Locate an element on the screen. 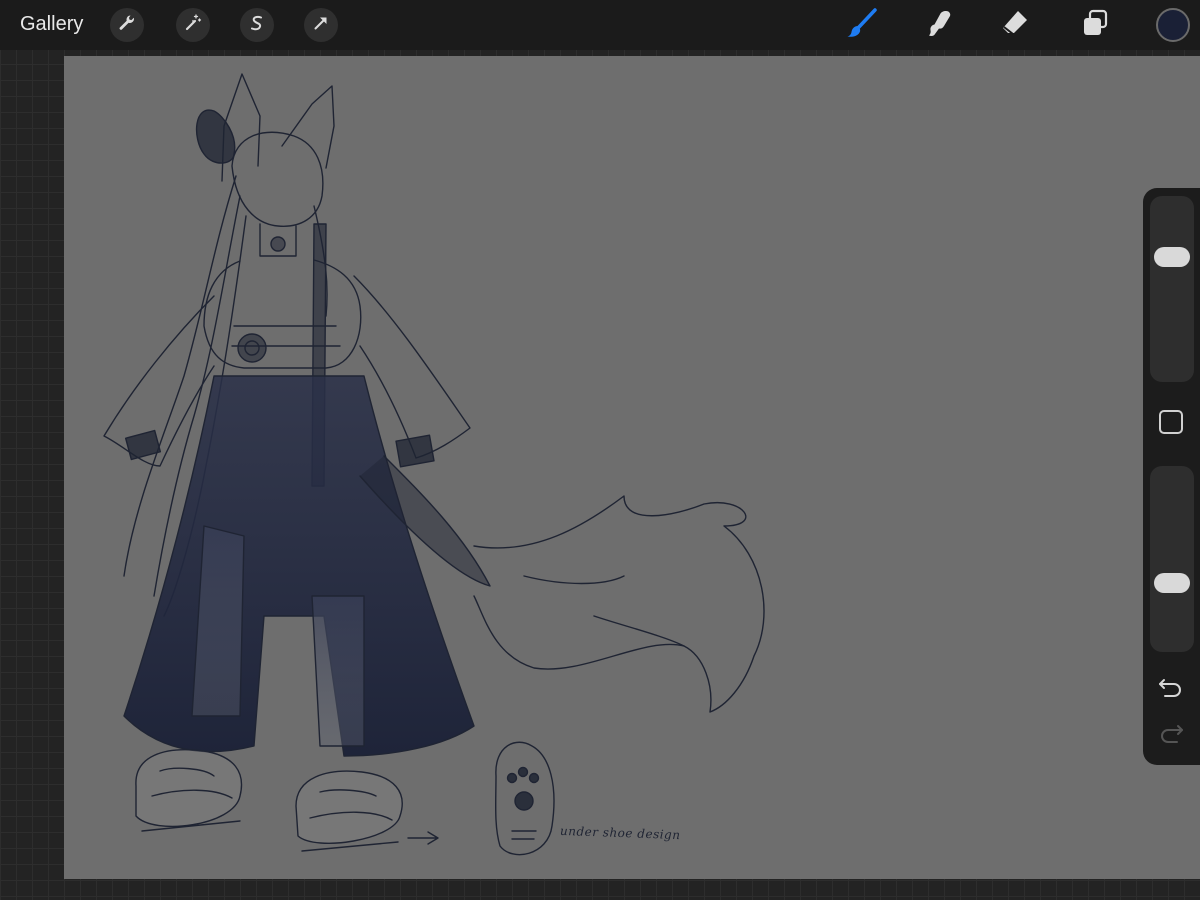  top-toolbar: Gallery is located at coordinates (600, 25).